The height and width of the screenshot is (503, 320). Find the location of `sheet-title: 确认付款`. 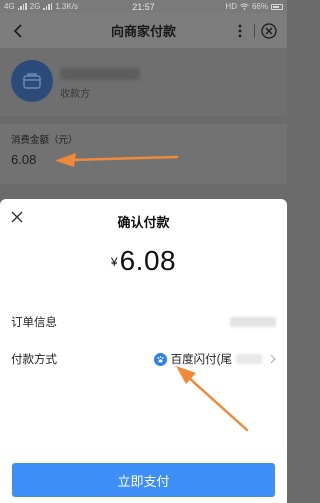

sheet-title: 确认付款 is located at coordinates (143, 222).